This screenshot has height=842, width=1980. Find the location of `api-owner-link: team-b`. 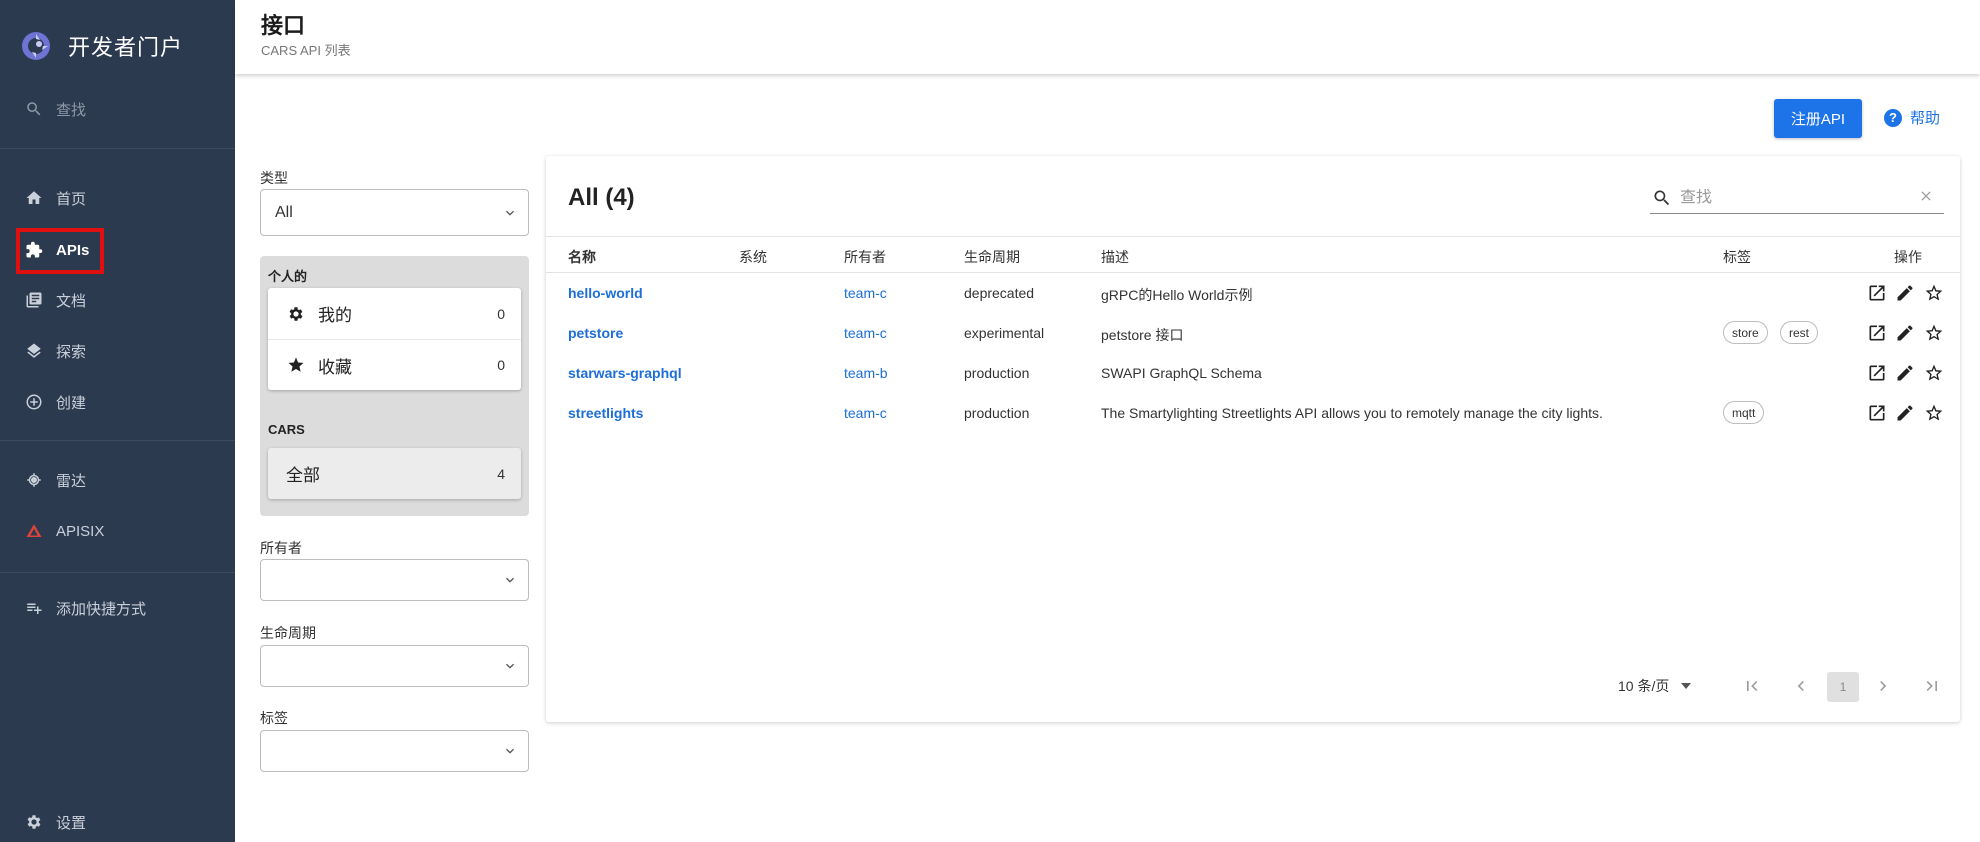

api-owner-link: team-b is located at coordinates (866, 373).